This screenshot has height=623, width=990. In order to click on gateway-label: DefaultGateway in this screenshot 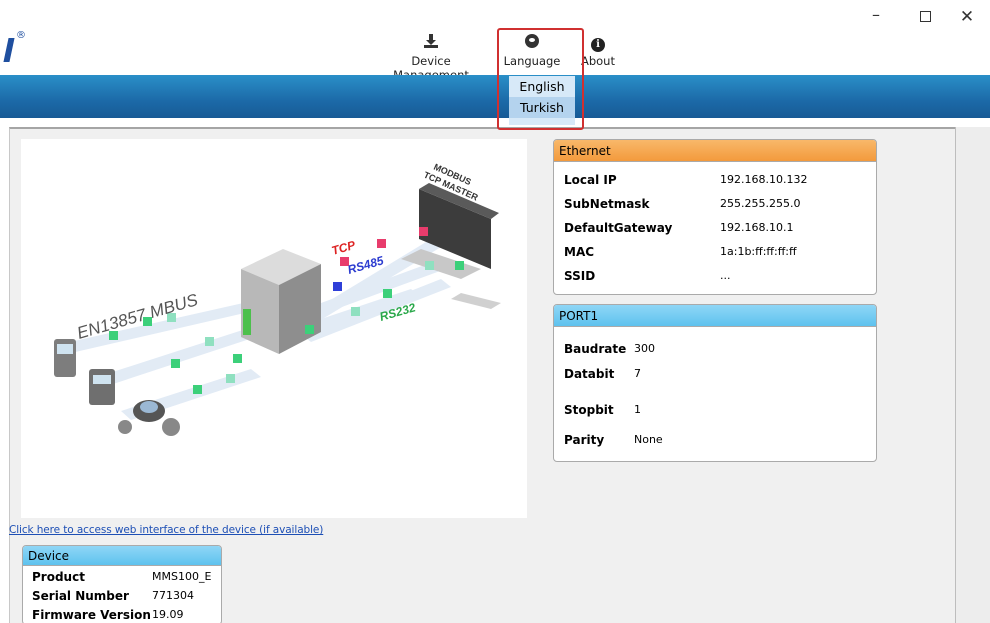, I will do `click(618, 228)`.